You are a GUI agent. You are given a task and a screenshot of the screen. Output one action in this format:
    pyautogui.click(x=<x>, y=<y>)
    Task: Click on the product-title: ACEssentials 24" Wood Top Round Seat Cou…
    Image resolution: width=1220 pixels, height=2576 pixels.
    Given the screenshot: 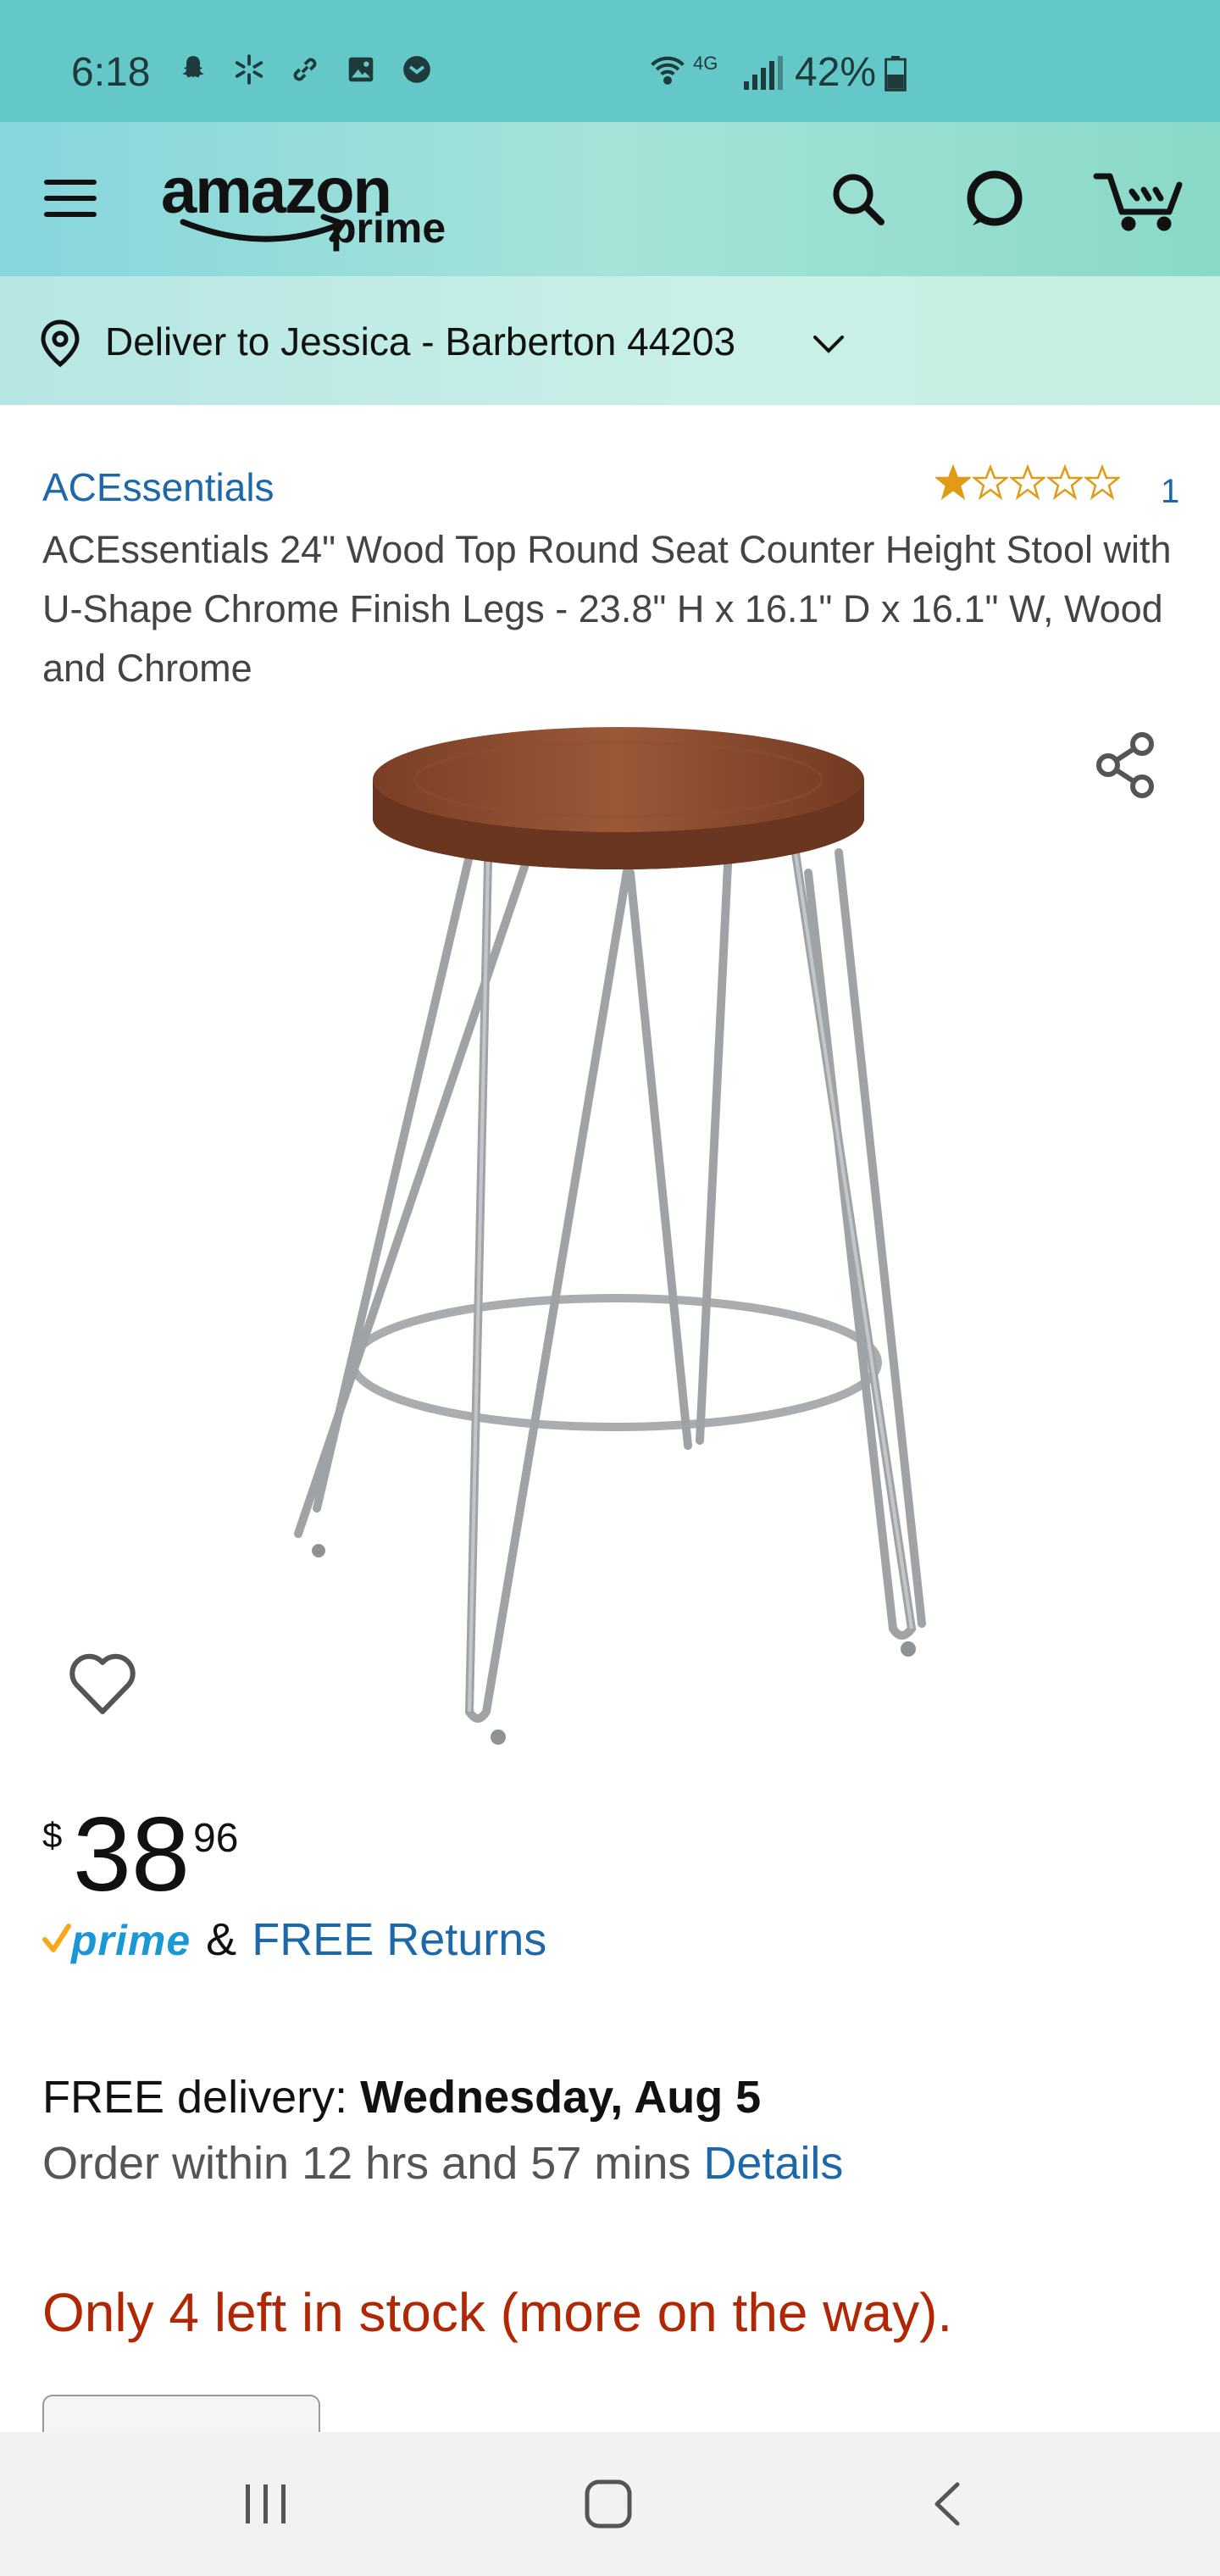 What is the action you would take?
    pyautogui.click(x=607, y=609)
    